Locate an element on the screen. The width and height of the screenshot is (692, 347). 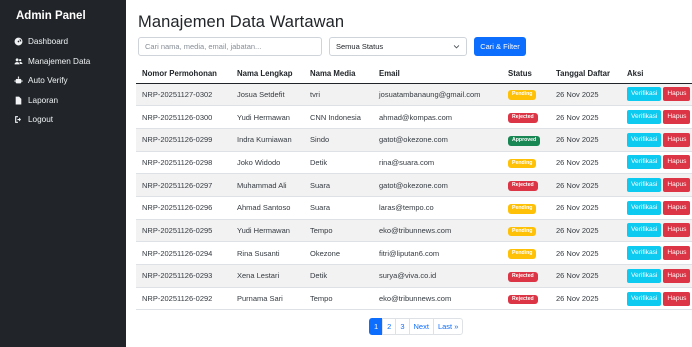
logout-icon is located at coordinates (18, 120).